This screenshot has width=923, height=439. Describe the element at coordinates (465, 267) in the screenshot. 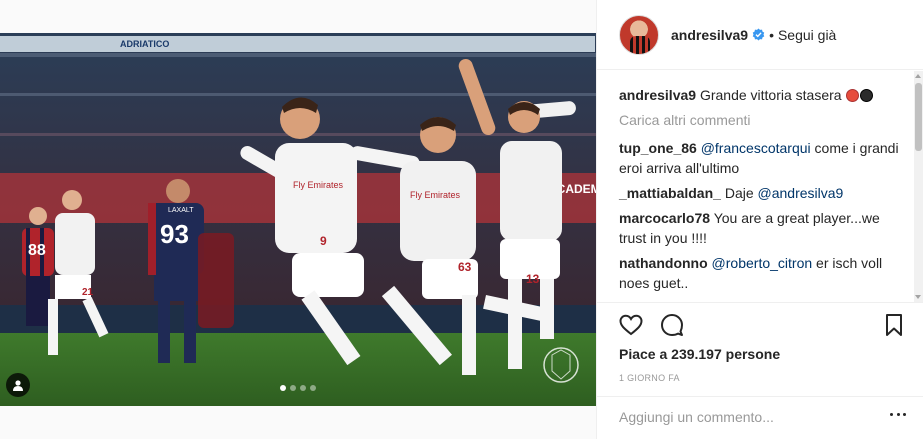

I see `svg-text: 63` at that location.